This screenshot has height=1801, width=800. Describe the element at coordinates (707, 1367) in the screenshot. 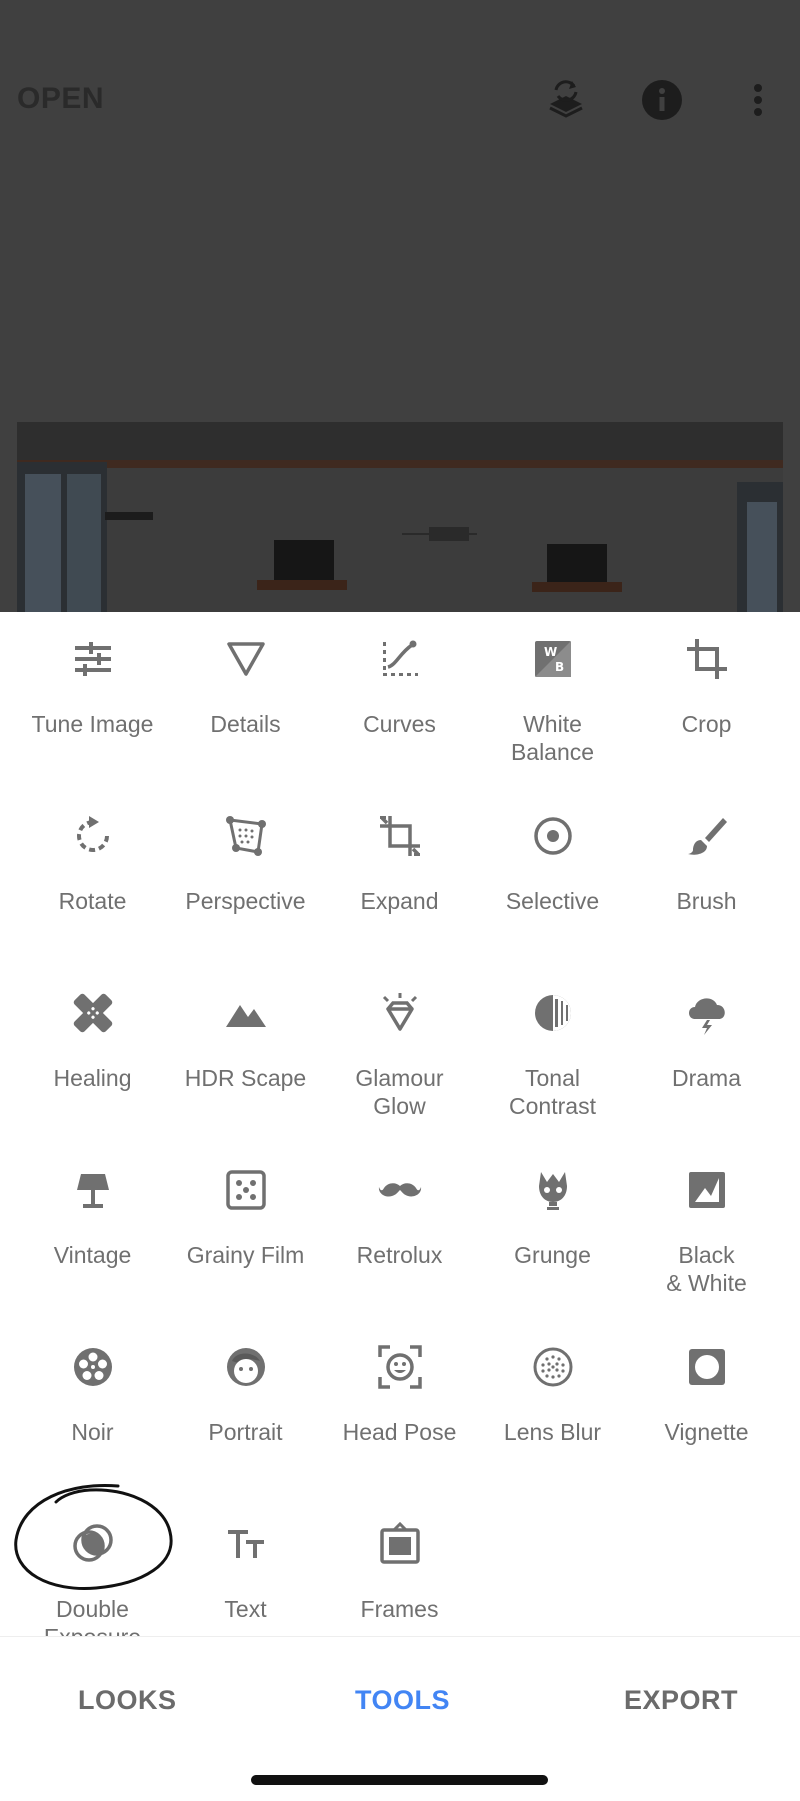

I see `vignette-icon` at that location.